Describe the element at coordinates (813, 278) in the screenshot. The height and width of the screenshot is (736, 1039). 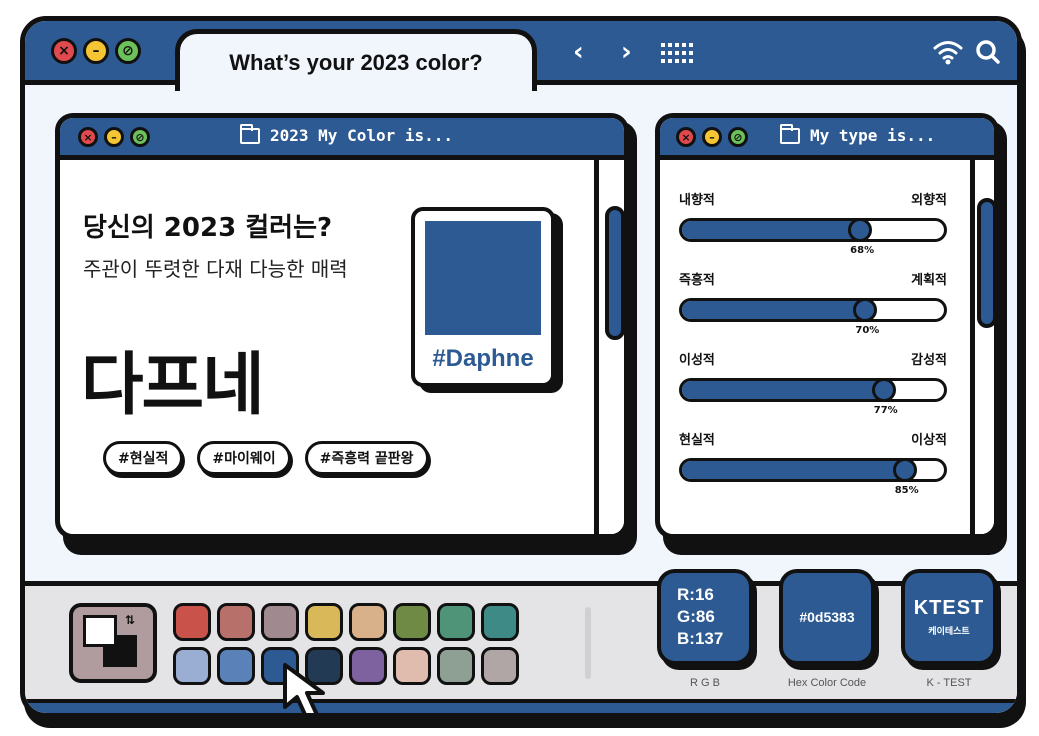
I see `trait-labels: 즉흥적 계획적` at that location.